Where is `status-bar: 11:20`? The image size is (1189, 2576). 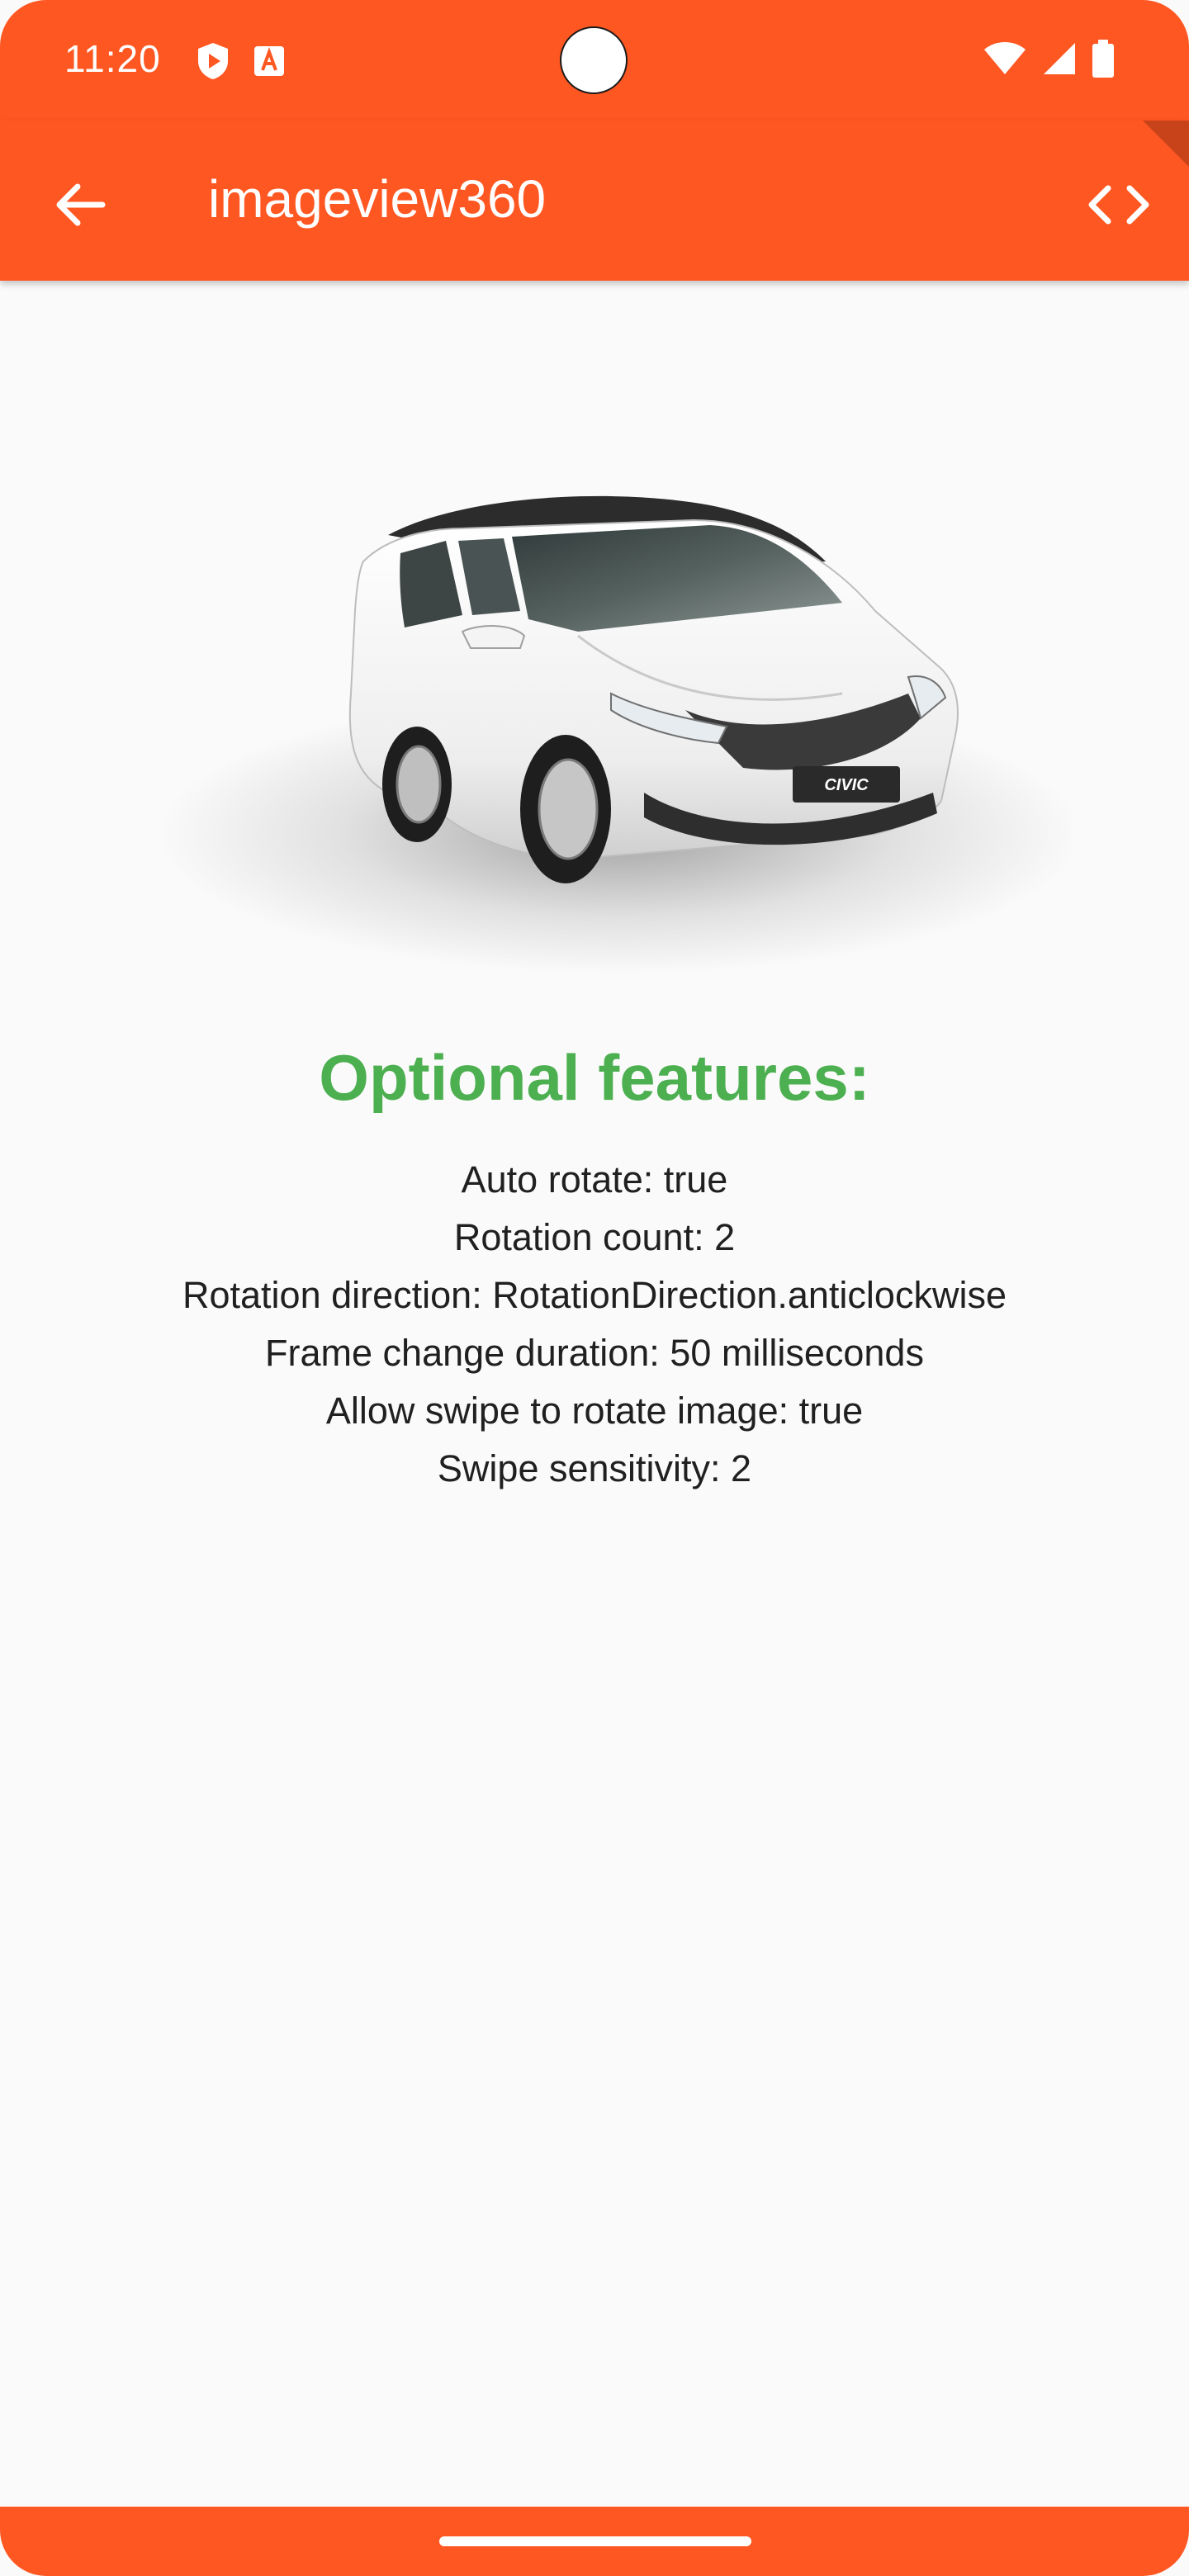 status-bar: 11:20 is located at coordinates (594, 60).